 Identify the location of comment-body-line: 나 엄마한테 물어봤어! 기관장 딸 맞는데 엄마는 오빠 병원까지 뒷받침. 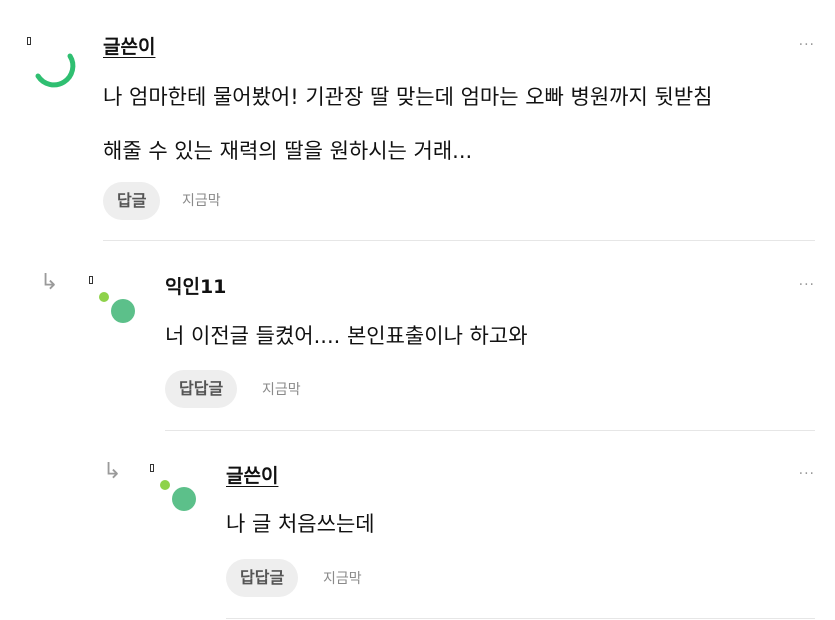
(408, 97).